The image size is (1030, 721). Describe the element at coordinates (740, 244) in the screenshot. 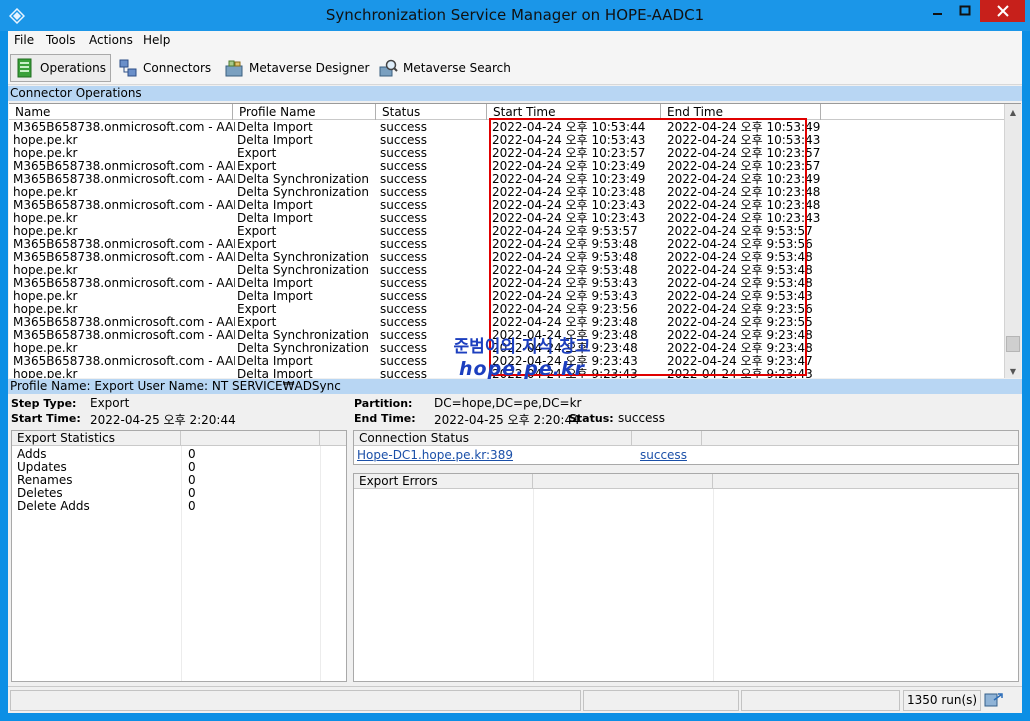

I see `cell-end-time: 2022-04-24 오후 9:53:56` at that location.